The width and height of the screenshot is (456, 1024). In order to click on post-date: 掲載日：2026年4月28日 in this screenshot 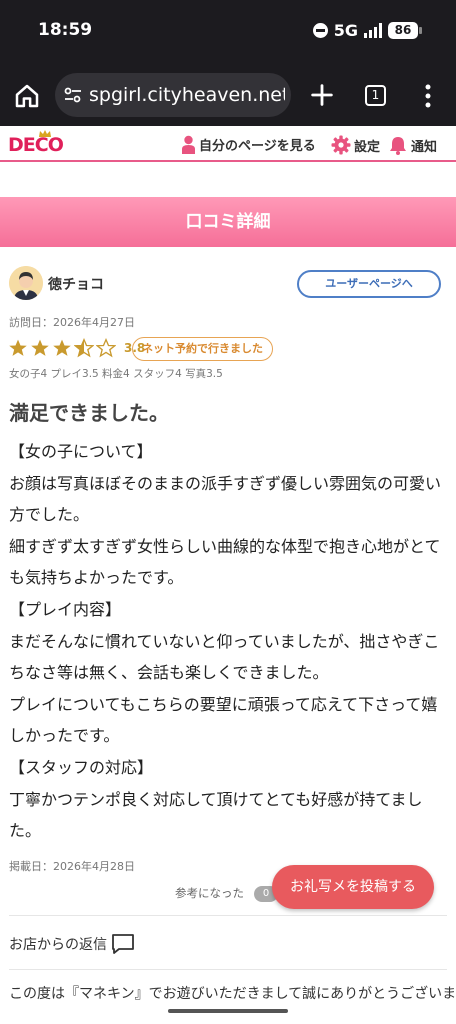, I will do `click(72, 866)`.